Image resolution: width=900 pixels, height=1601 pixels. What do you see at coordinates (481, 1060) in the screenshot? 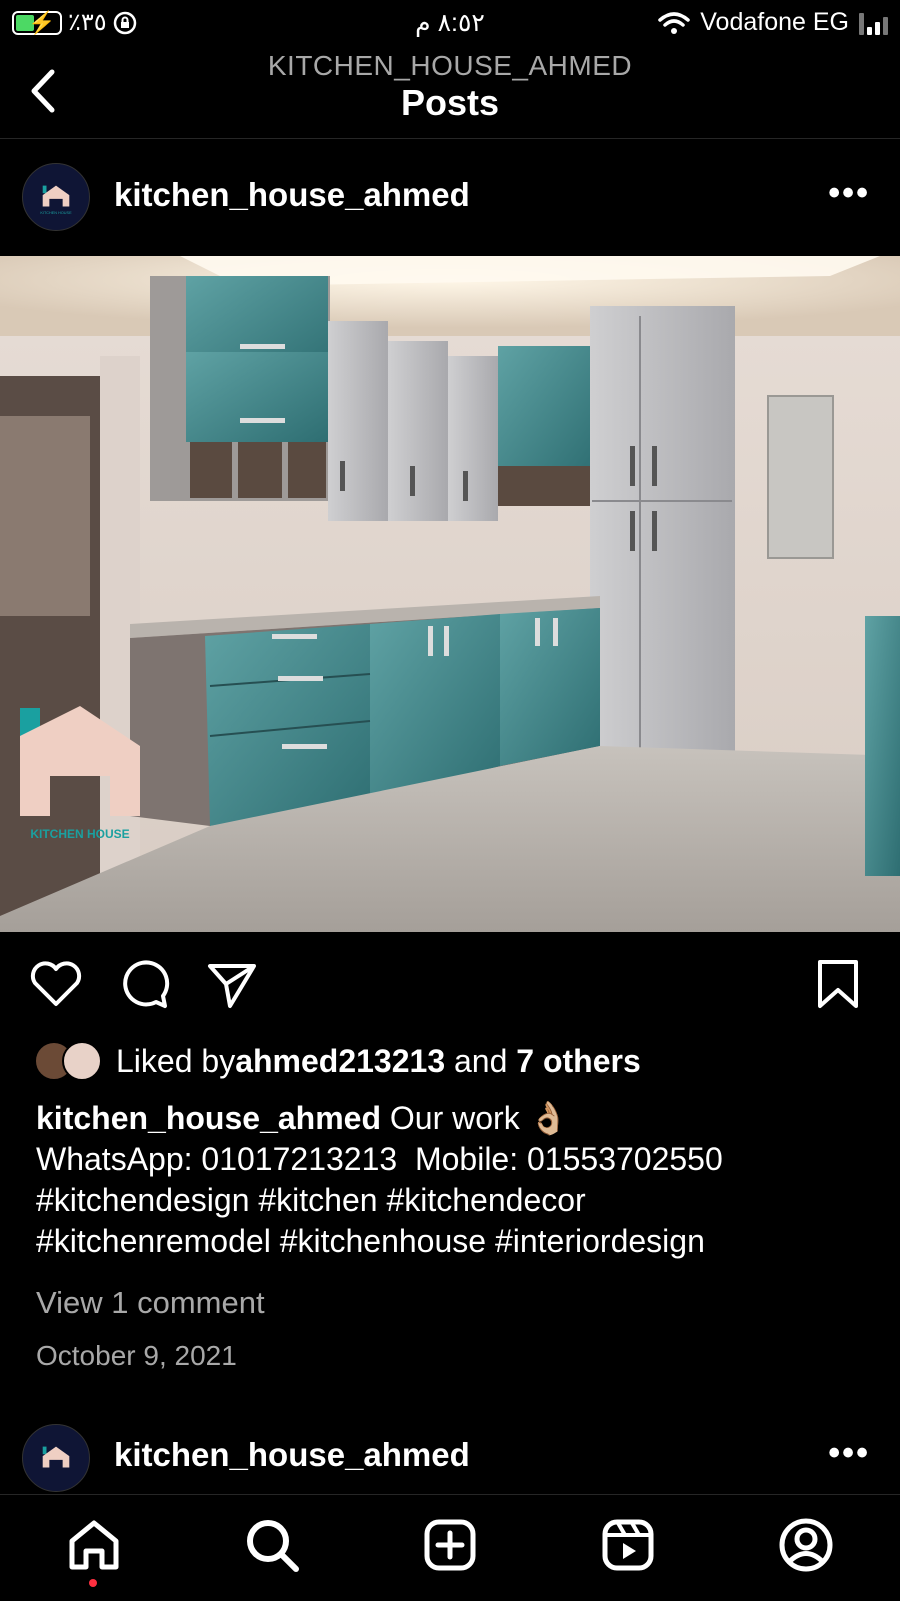
I see `liked-by-and: and` at bounding box center [481, 1060].